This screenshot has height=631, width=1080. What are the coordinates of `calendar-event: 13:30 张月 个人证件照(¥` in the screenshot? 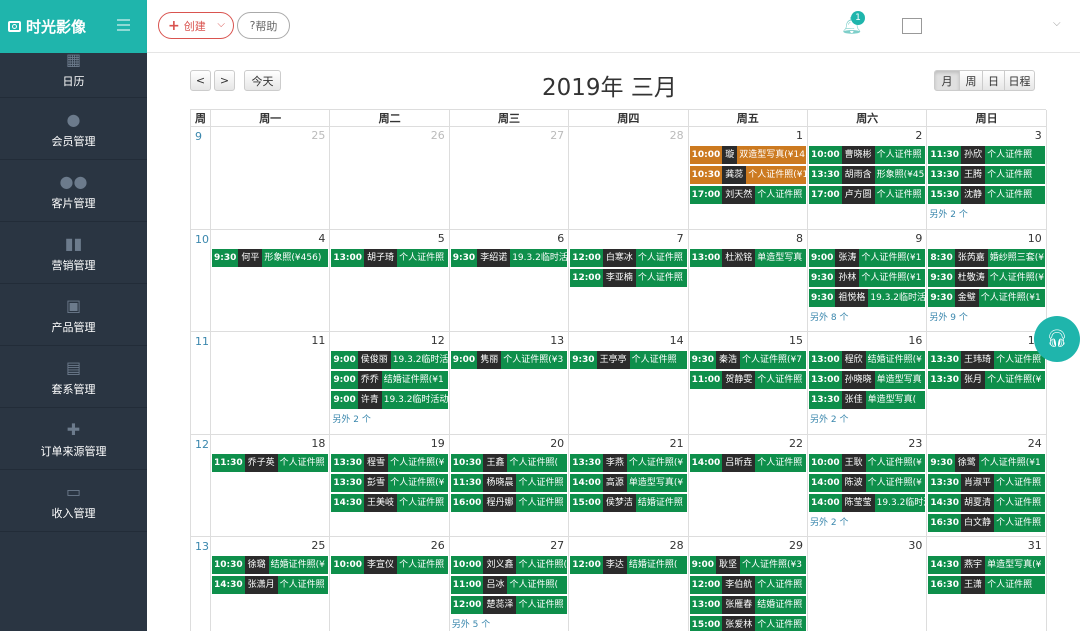 It's located at (986, 380).